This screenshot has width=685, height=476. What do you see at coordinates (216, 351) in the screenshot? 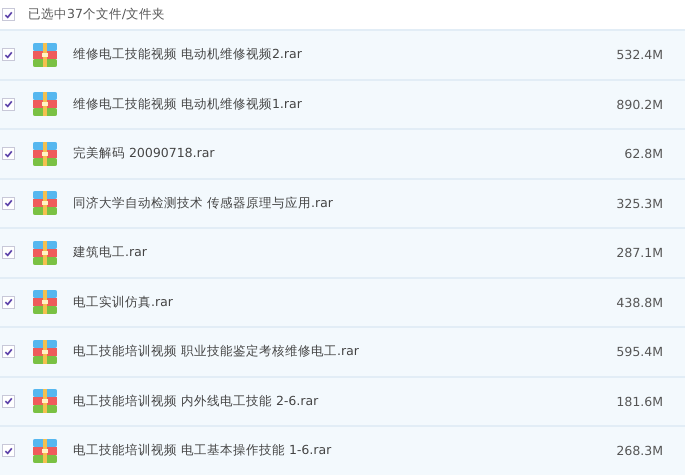
I see `file-name: 电工技能培训视频 职业技能鉴定考核维修电工.rar` at bounding box center [216, 351].